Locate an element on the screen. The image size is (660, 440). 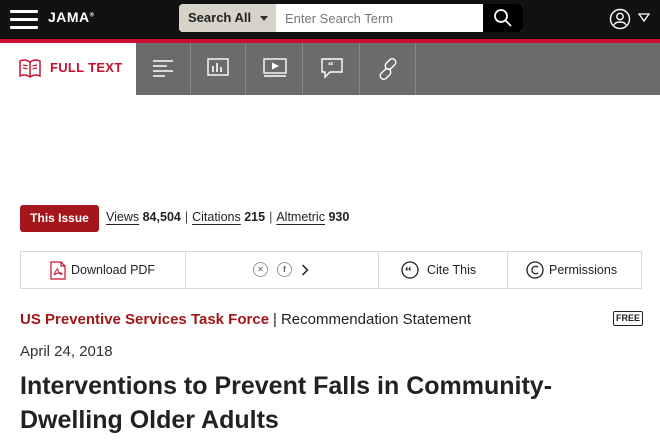
tab-figures is located at coordinates (218, 69).